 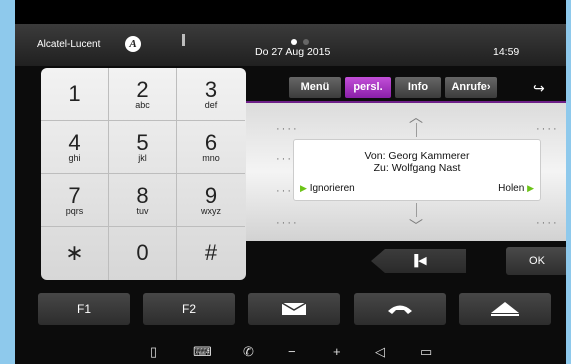 I want to click on caller-to: Zu: Wolfgang Nast, so click(x=417, y=168).